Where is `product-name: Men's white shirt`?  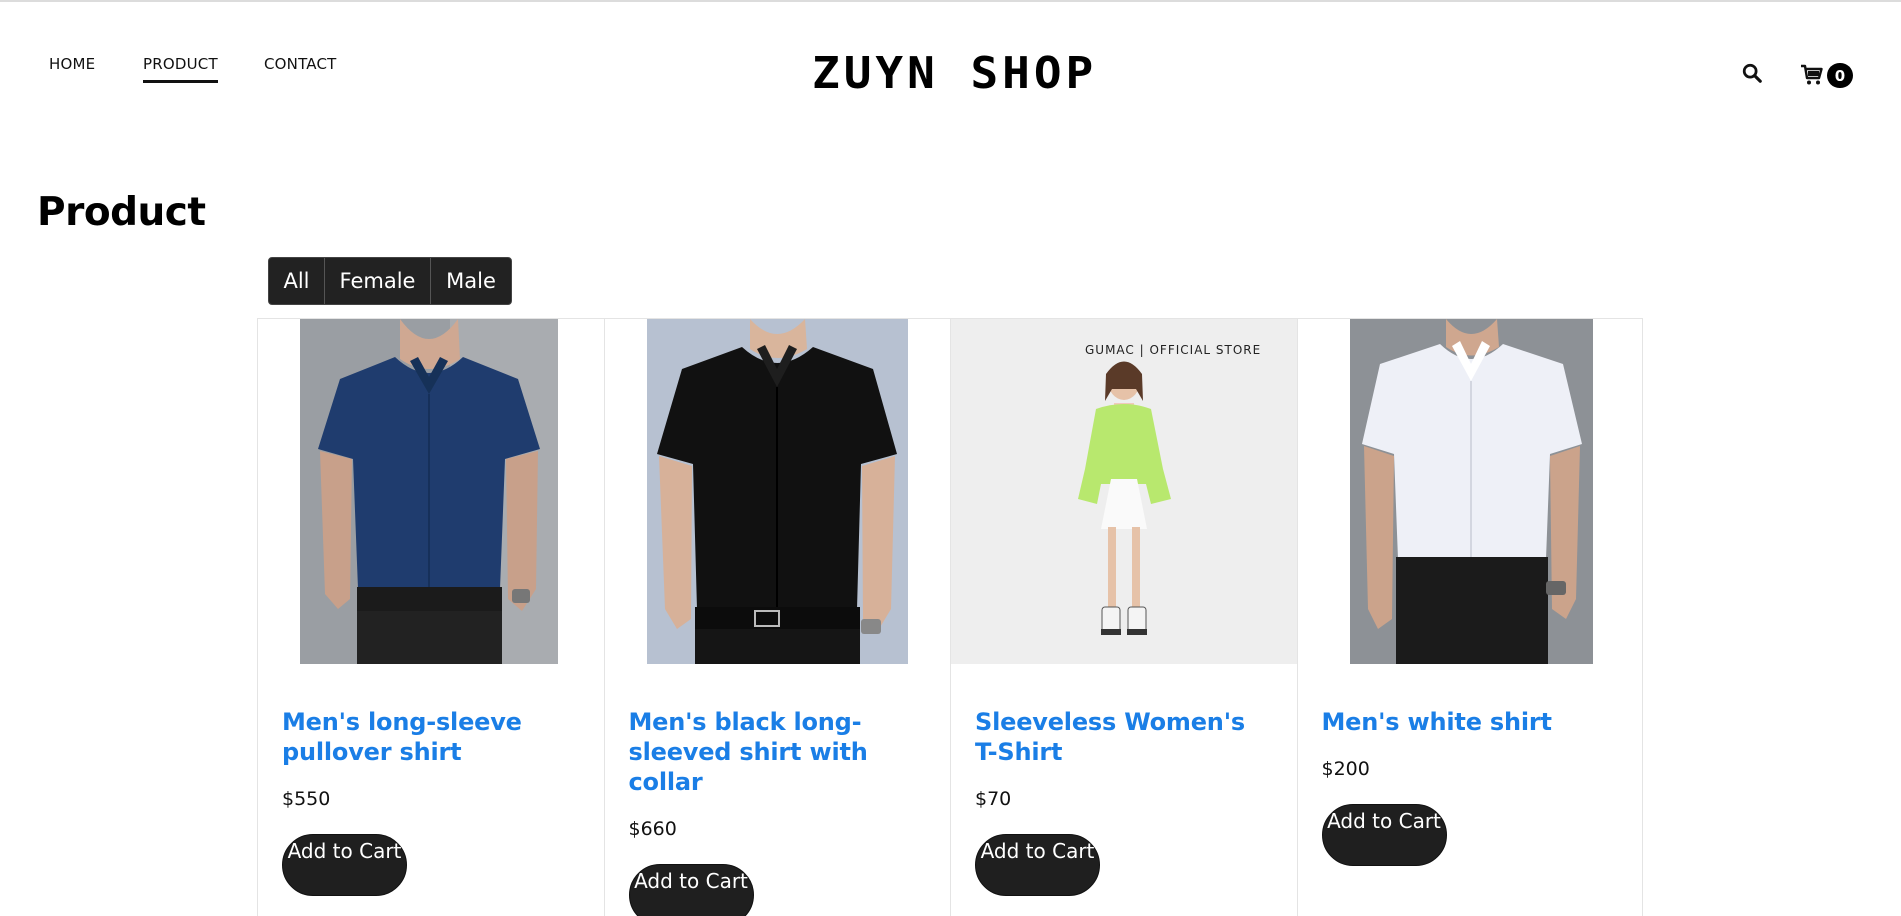
product-name: Men's white shirt is located at coordinates (1472, 722).